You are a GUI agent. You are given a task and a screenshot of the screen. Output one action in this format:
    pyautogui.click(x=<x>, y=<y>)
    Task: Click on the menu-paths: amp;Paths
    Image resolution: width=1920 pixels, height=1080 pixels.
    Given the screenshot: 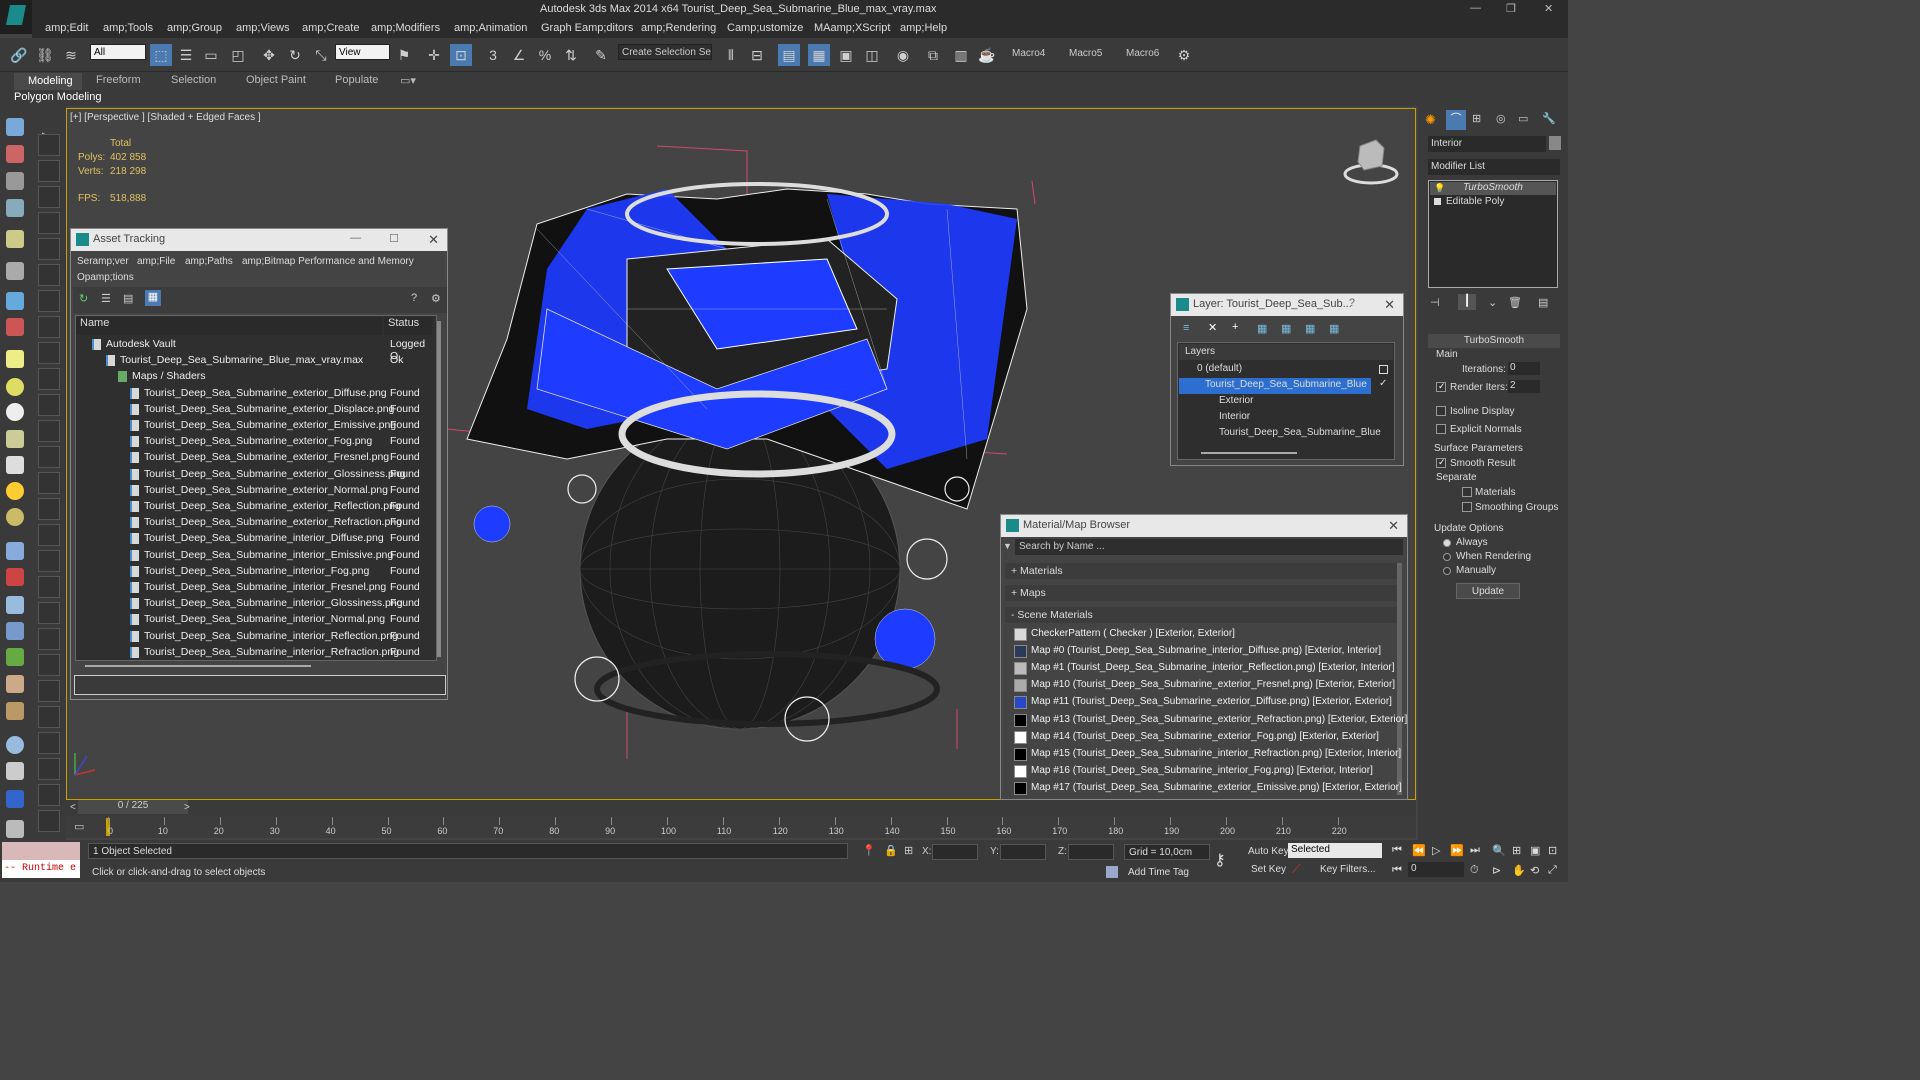 What is the action you would take?
    pyautogui.click(x=209, y=261)
    